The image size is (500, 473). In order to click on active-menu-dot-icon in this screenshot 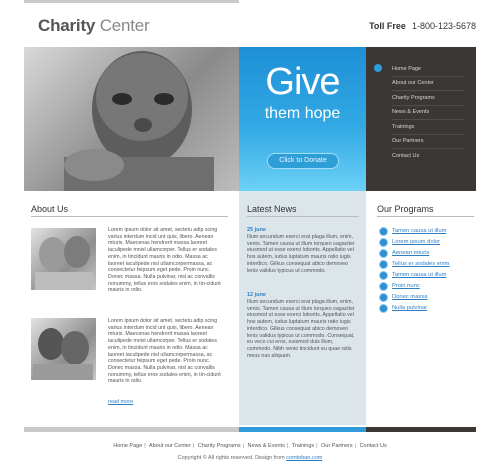, I will do `click(378, 68)`.